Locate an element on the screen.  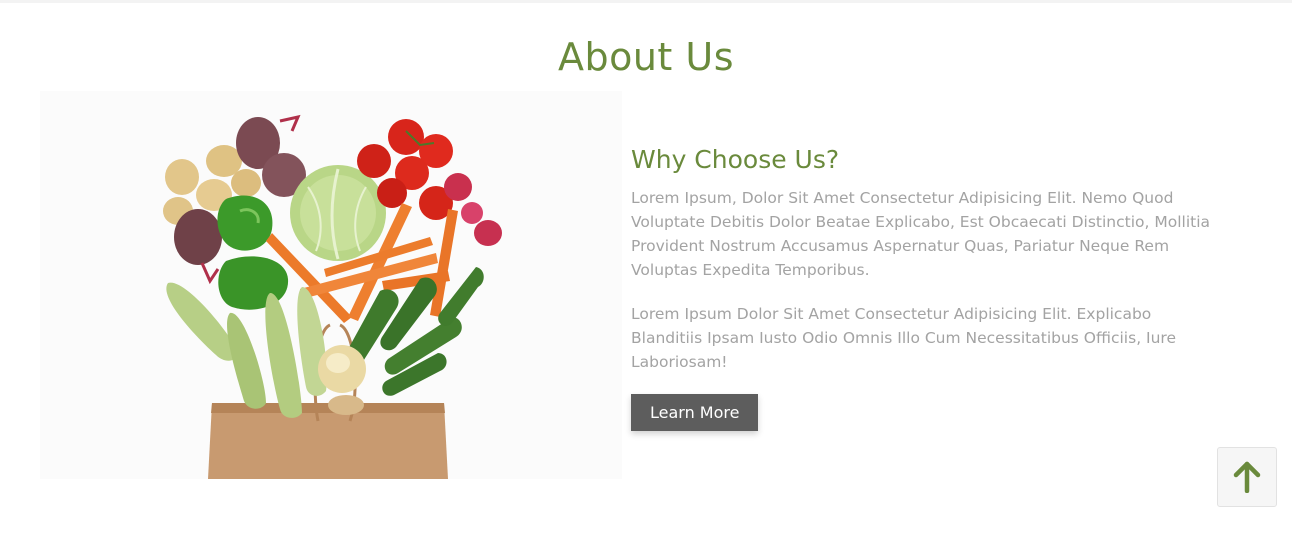
why-choose-heading: Why Choose Us? is located at coordinates (735, 159).